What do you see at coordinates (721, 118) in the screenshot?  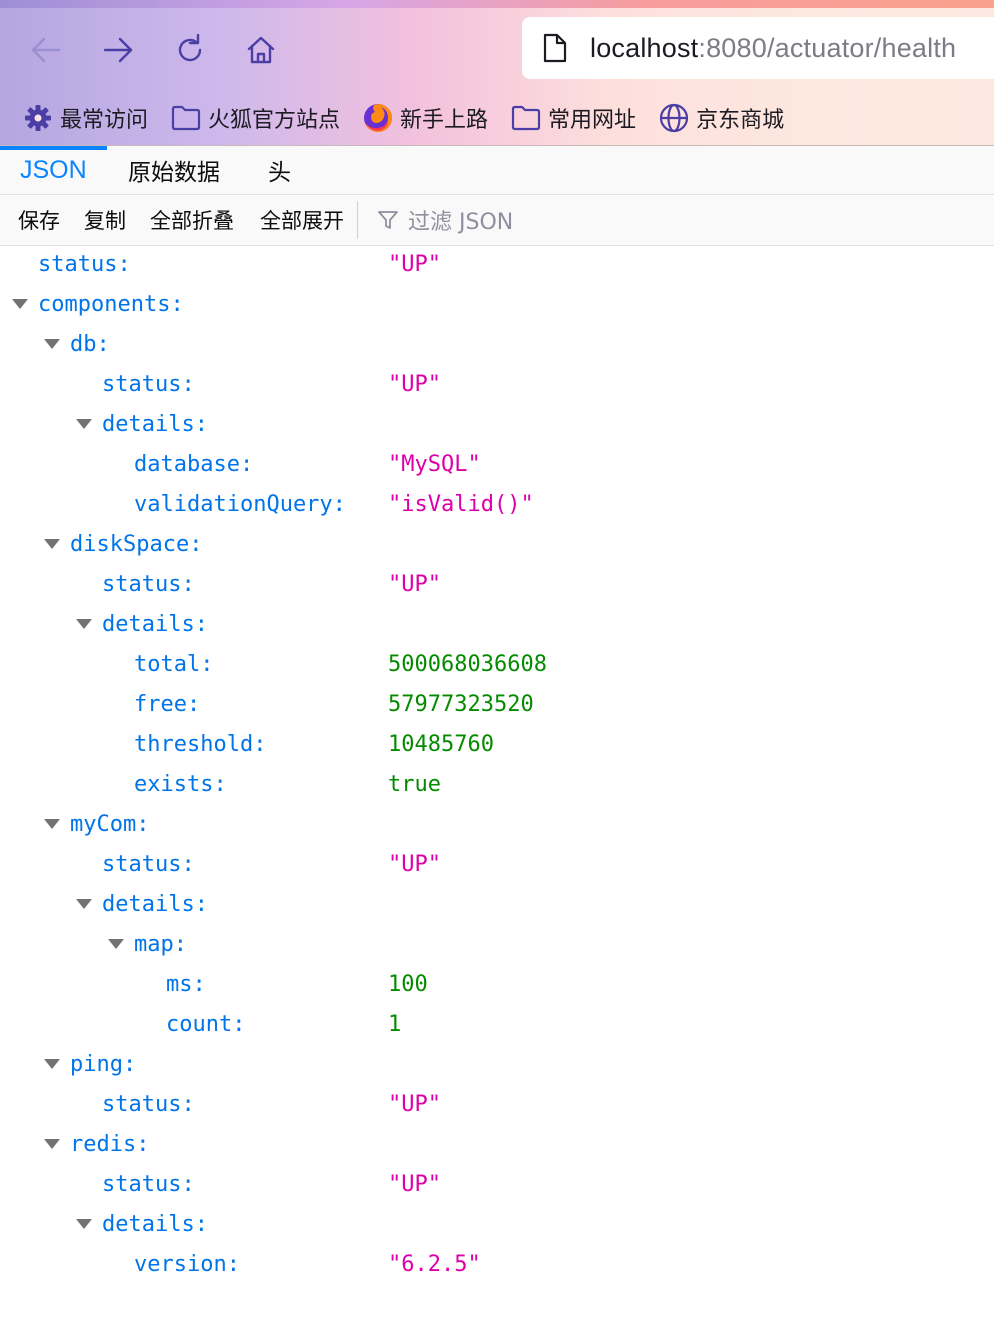 I see `bookmark-jd-mall: 京东商城` at bounding box center [721, 118].